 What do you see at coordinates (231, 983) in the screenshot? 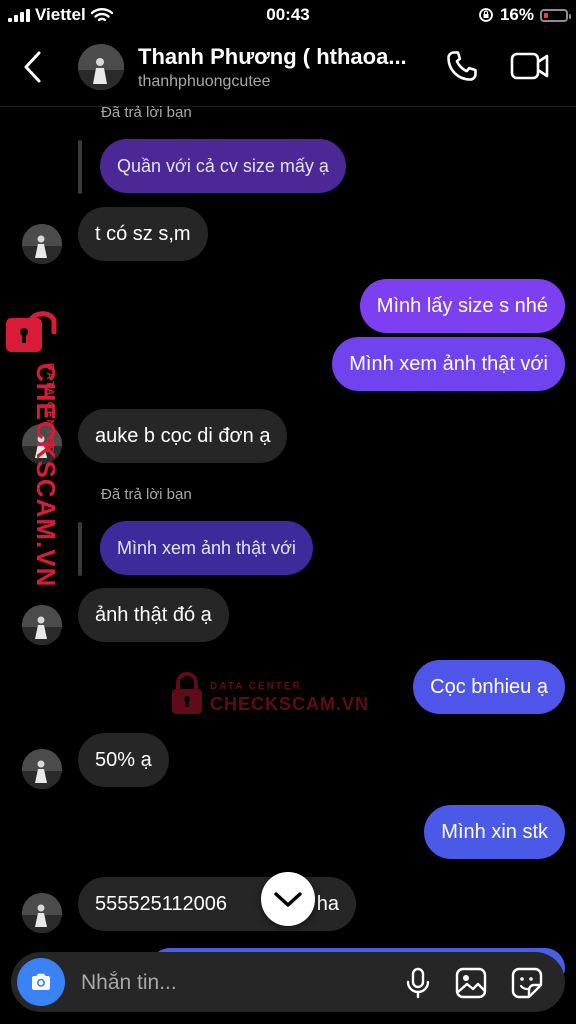
I see `message-input` at bounding box center [231, 983].